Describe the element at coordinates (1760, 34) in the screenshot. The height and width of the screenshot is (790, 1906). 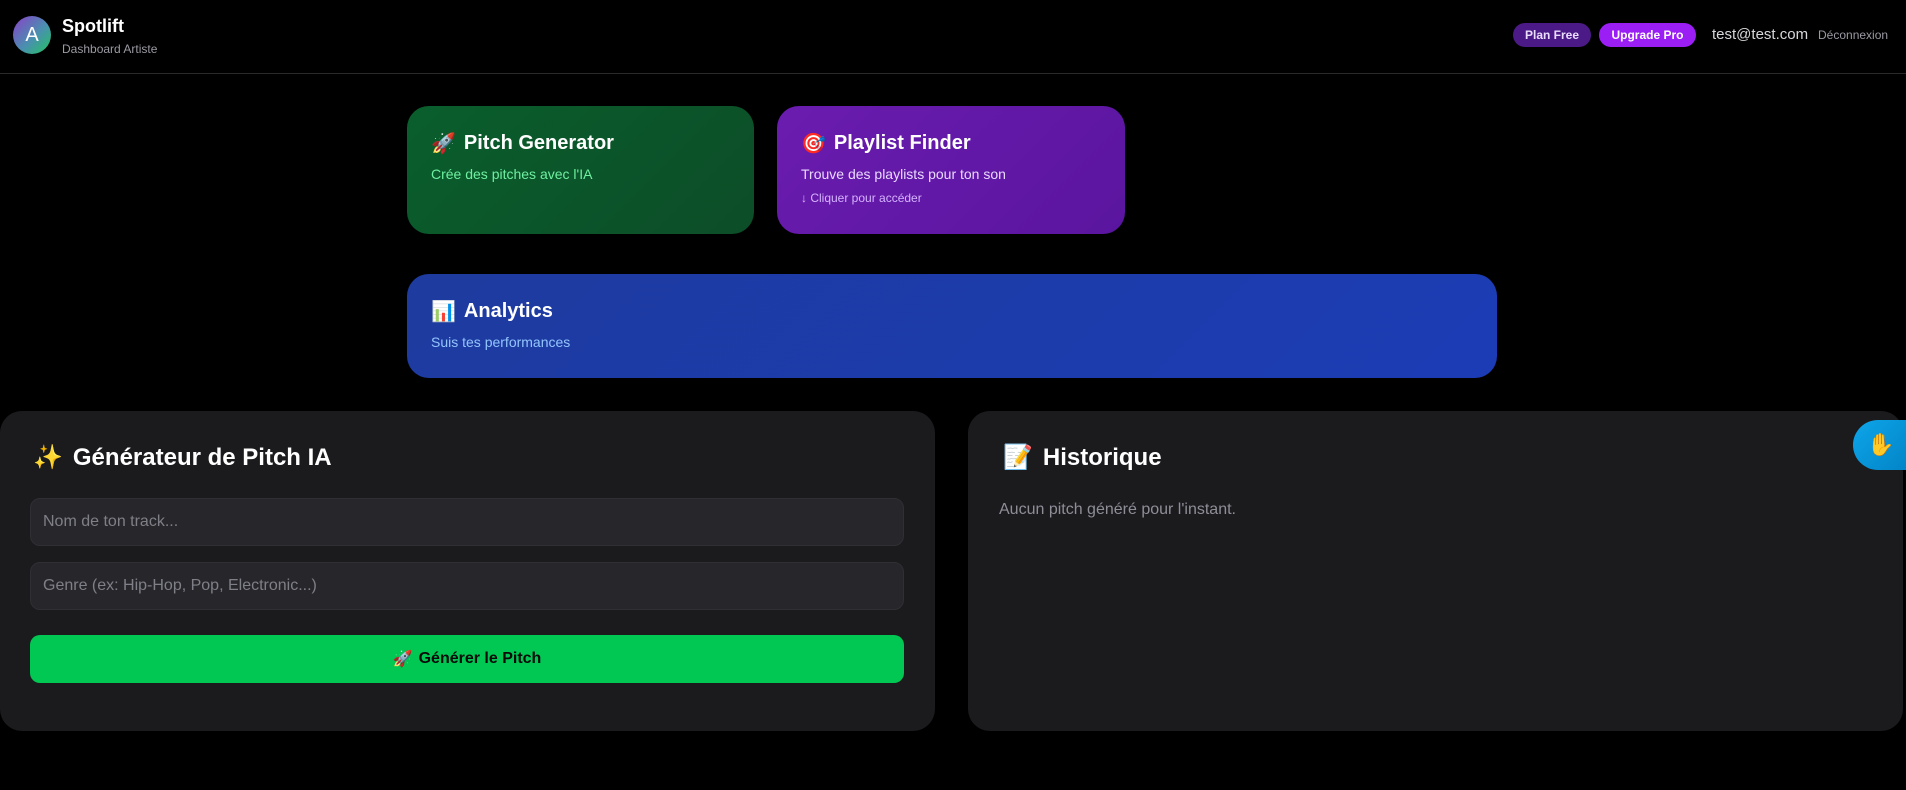
I see `user-email: test@test.com` at that location.